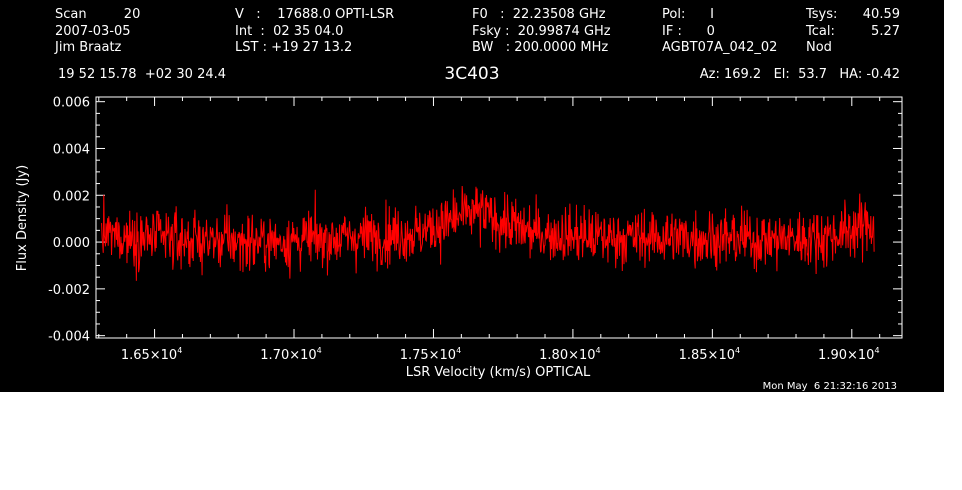  I want to click on y-axis-title: Flux Density (Jy), so click(22, 218).